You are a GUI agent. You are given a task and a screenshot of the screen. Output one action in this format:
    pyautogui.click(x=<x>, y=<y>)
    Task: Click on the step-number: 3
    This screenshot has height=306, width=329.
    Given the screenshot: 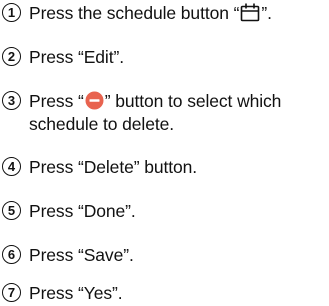 What is the action you would take?
    pyautogui.click(x=11, y=100)
    